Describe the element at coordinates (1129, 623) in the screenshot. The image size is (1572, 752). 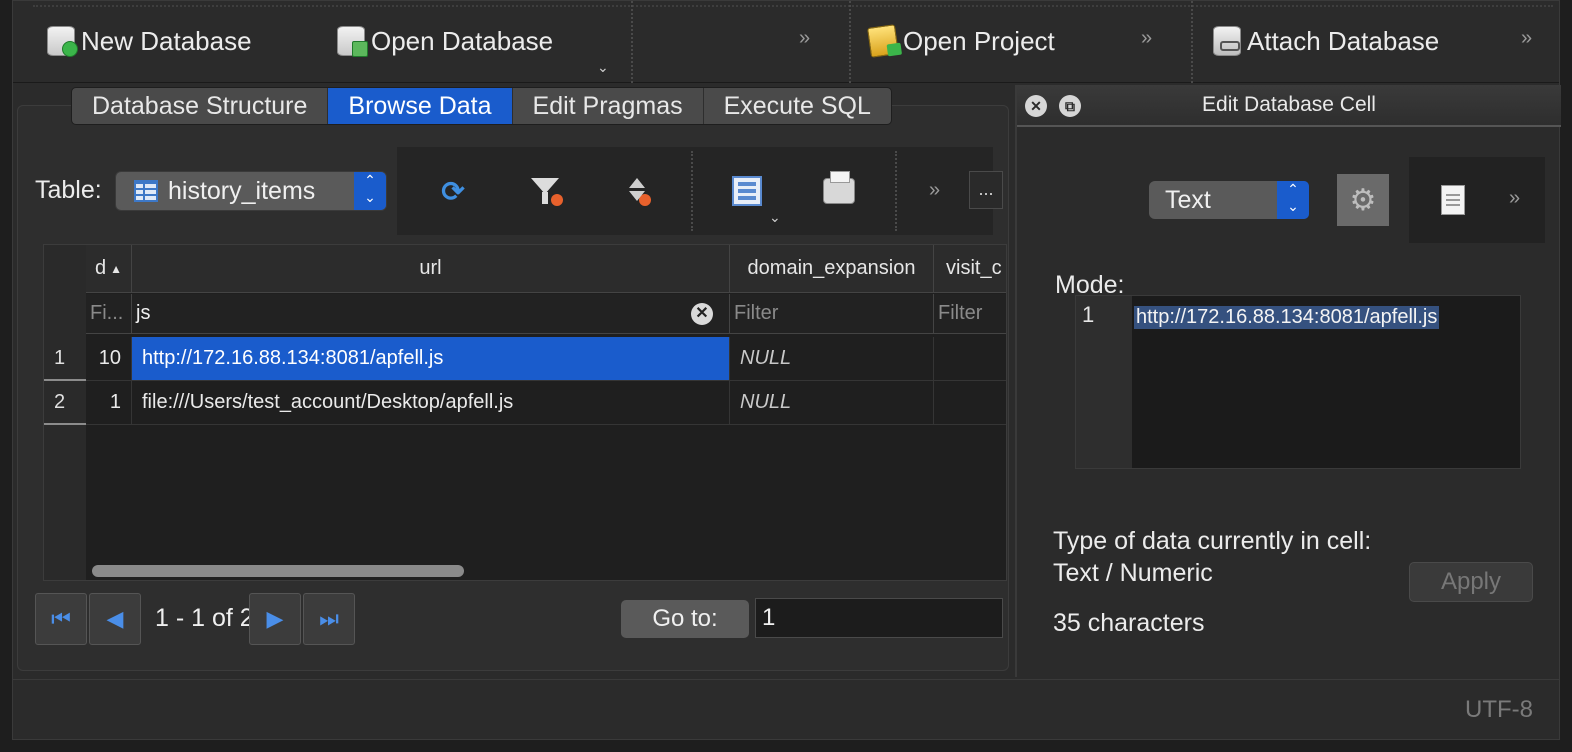
I see `character-count: 35 characters` at that location.